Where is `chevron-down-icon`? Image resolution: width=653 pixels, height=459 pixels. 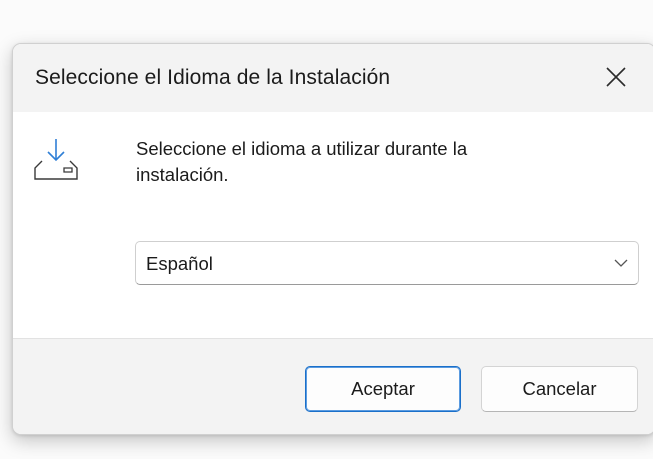
chevron-down-icon is located at coordinates (621, 263).